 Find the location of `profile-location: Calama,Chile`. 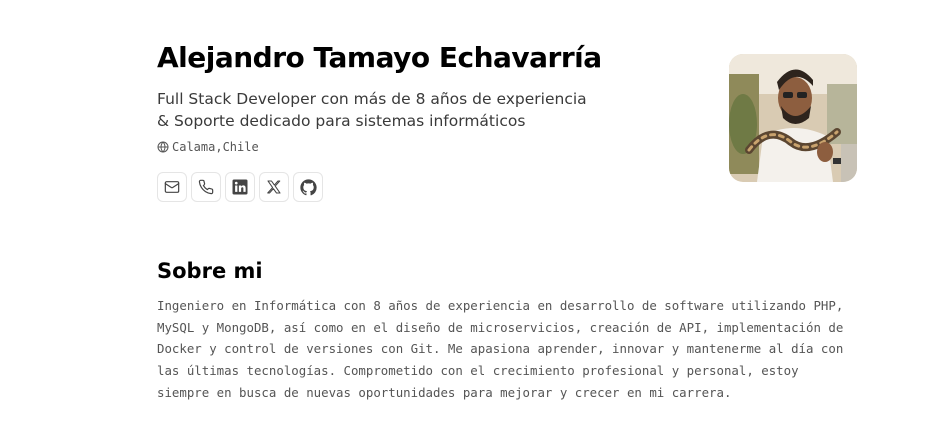

profile-location: Calama,Chile is located at coordinates (208, 147).